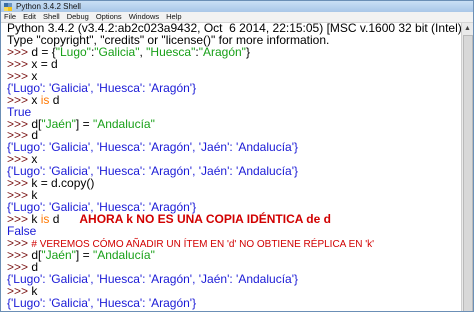  Describe the element at coordinates (144, 17) in the screenshot. I see `menu-windows: Windows` at that location.